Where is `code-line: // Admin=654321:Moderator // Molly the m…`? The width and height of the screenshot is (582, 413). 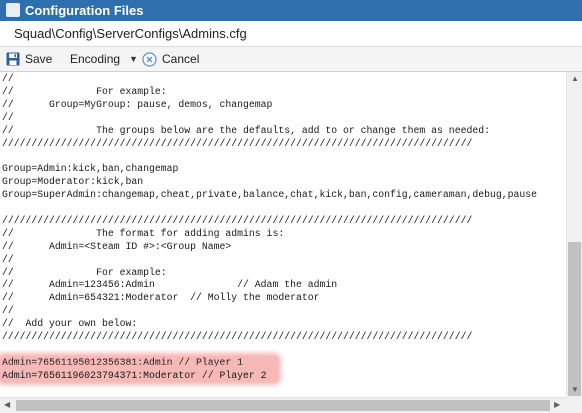
code-line: // Admin=654321:Moderator // Molly the m… is located at coordinates (161, 298).